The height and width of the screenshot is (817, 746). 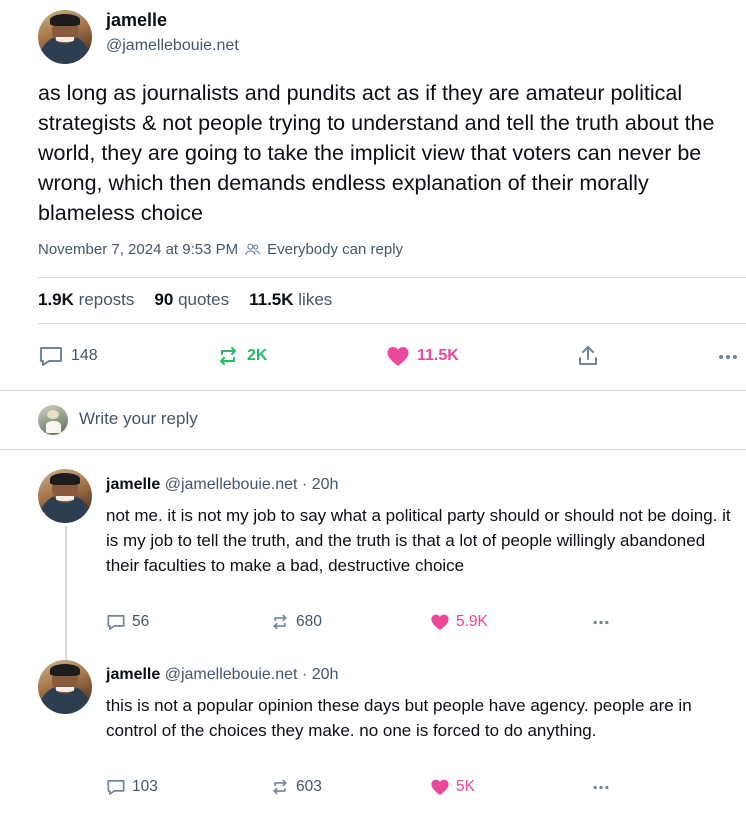 I want to click on repost-button: 680, so click(x=296, y=622).